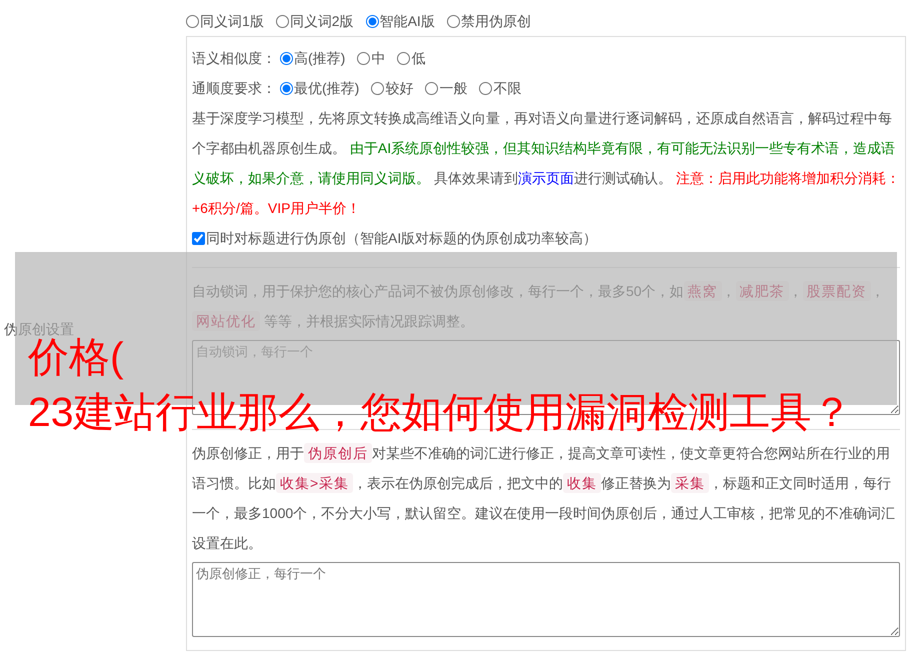 The height and width of the screenshot is (658, 911). What do you see at coordinates (402, 238) in the screenshot?
I see `checkbox-label: 同时对标题进行伪原创（智能AI版对标题的伪原创成功率较高）` at bounding box center [402, 238].